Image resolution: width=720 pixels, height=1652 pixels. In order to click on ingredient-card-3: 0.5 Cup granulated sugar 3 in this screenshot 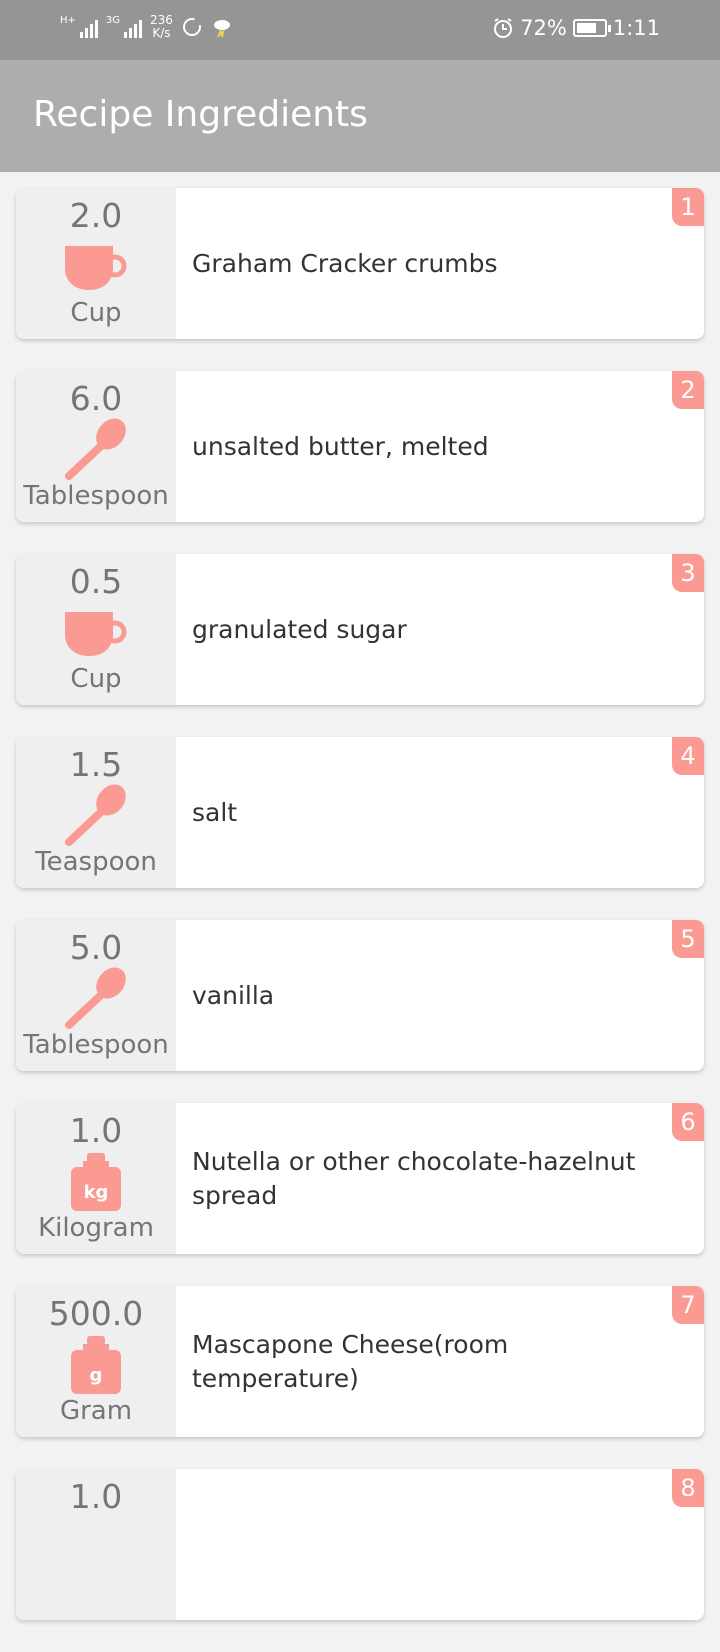, I will do `click(360, 629)`.